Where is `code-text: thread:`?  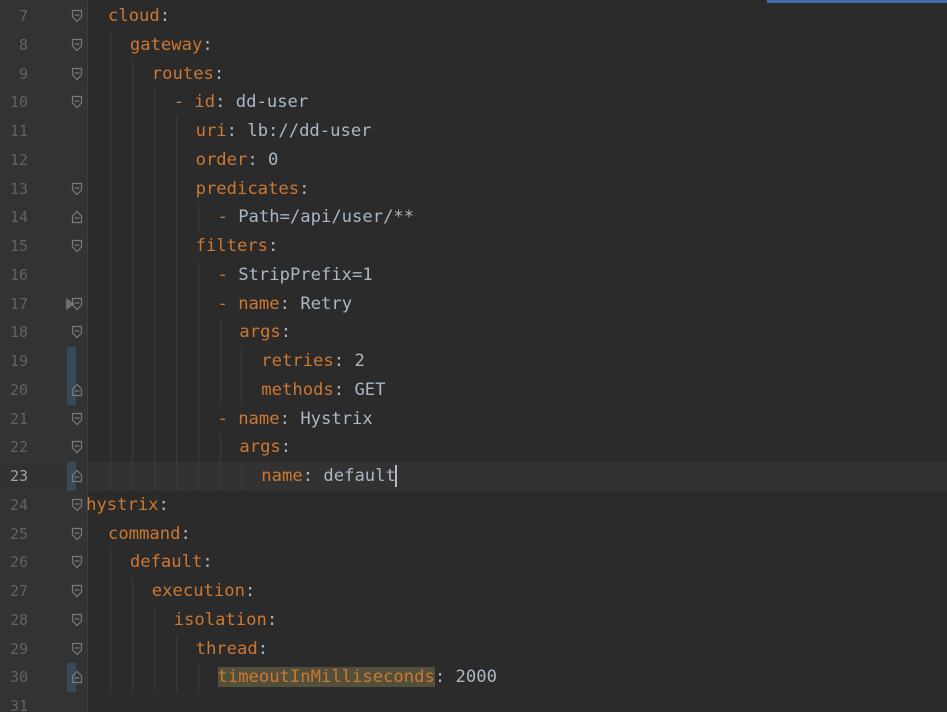
code-text: thread: is located at coordinates (232, 649).